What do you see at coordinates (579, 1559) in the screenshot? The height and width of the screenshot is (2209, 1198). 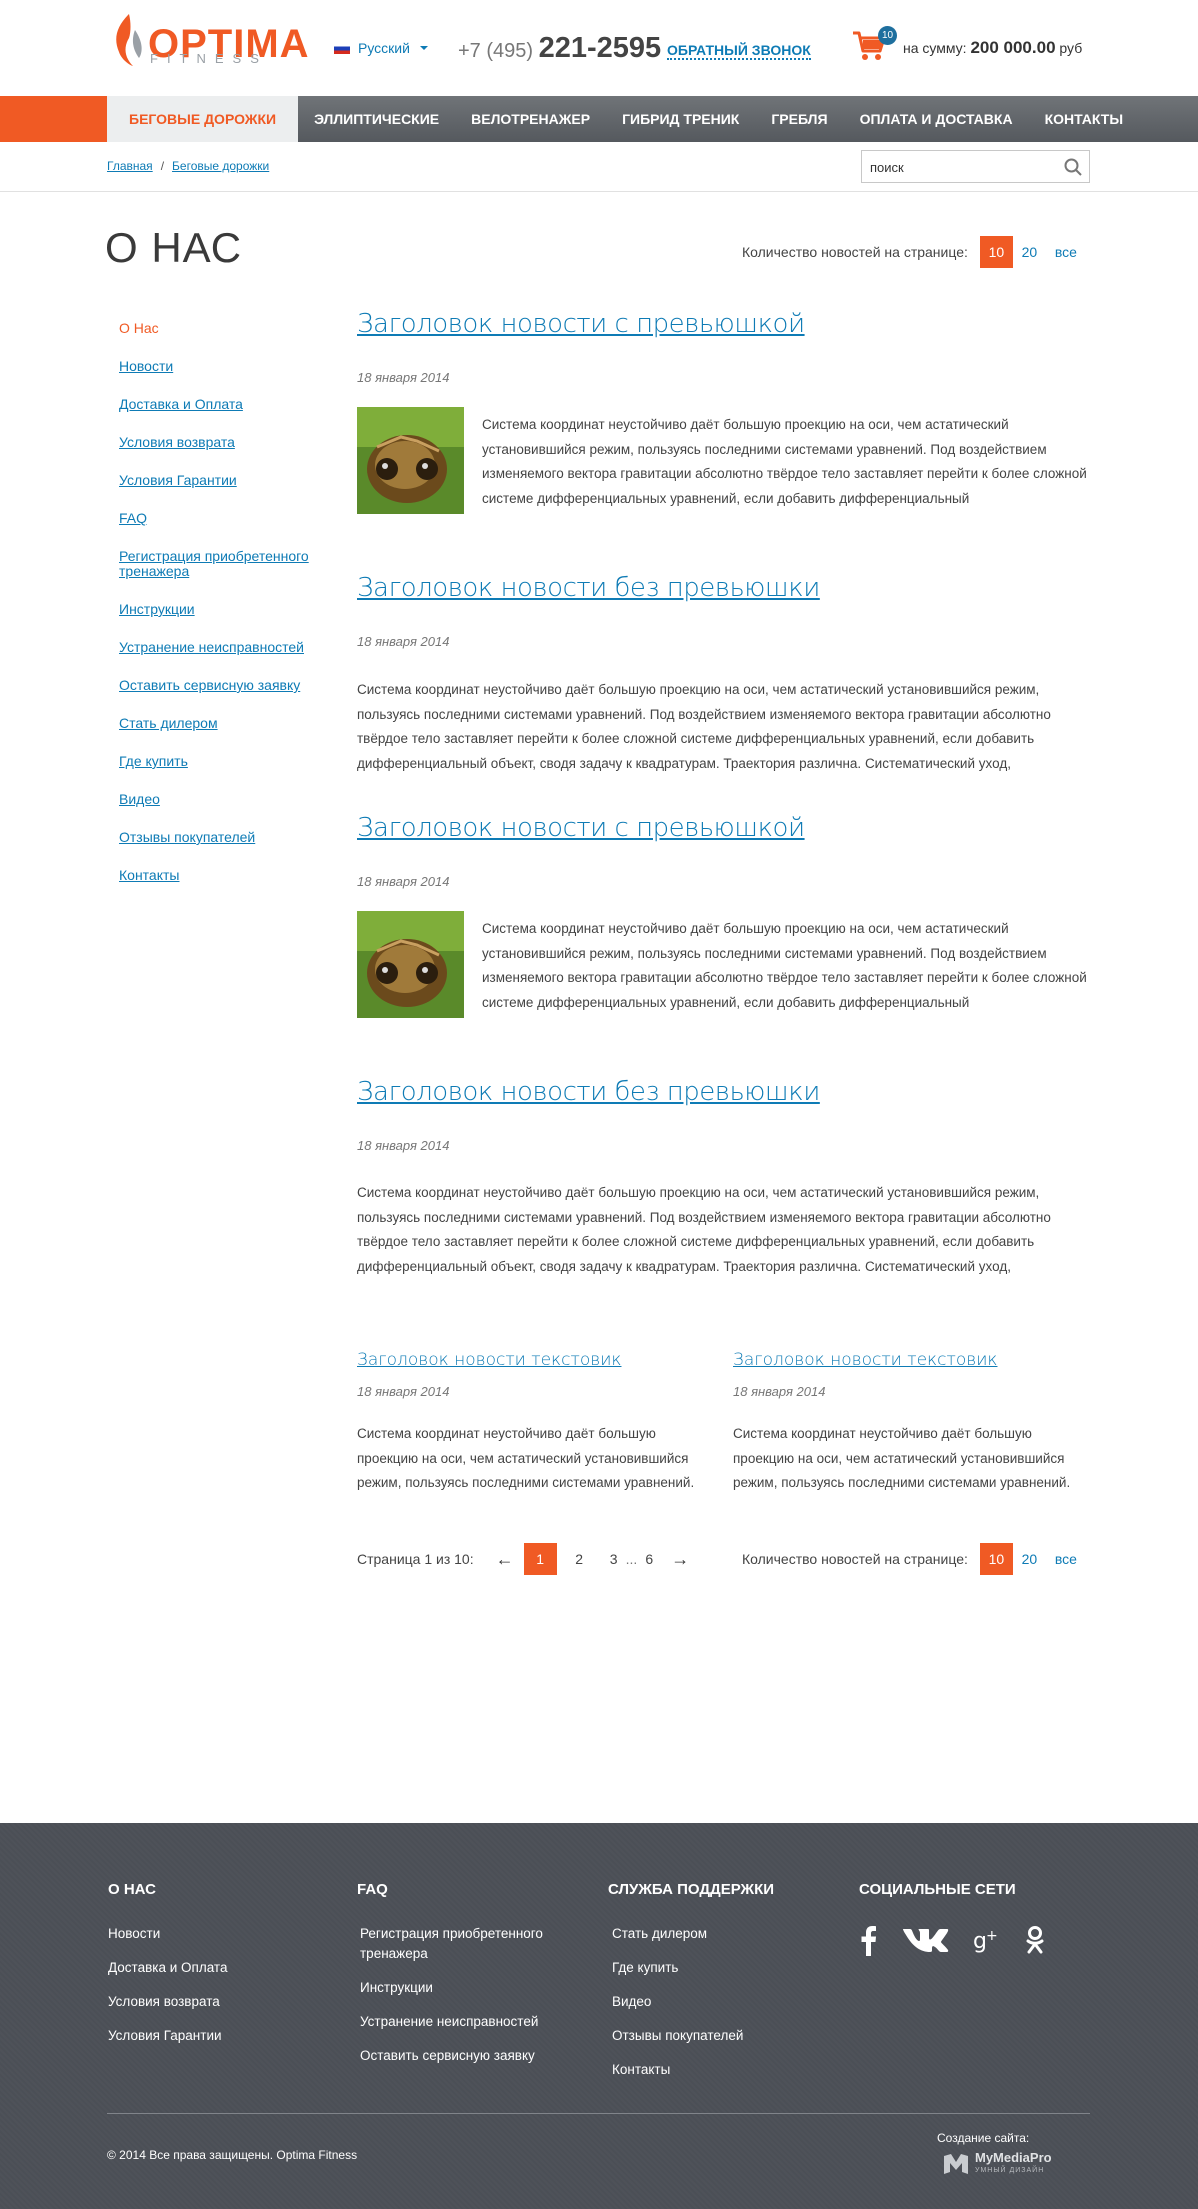 I see `pagination-page-2: 2` at bounding box center [579, 1559].